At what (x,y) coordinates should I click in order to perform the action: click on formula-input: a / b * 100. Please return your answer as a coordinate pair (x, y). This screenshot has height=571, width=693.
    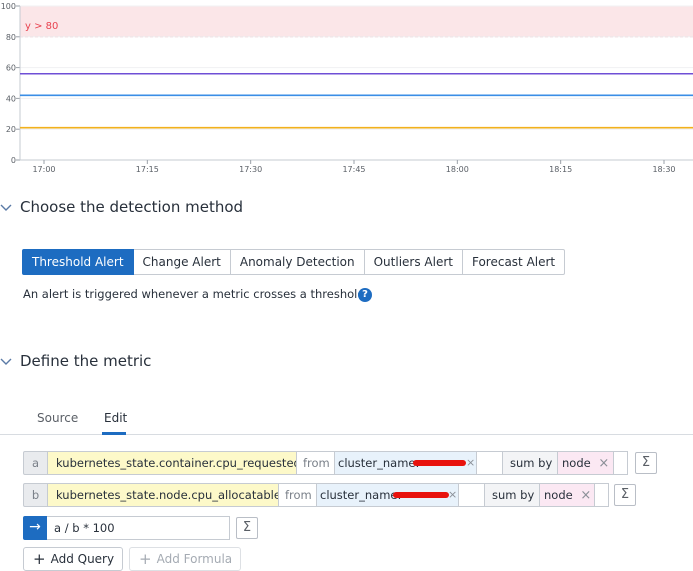
    Looking at the image, I should click on (138, 528).